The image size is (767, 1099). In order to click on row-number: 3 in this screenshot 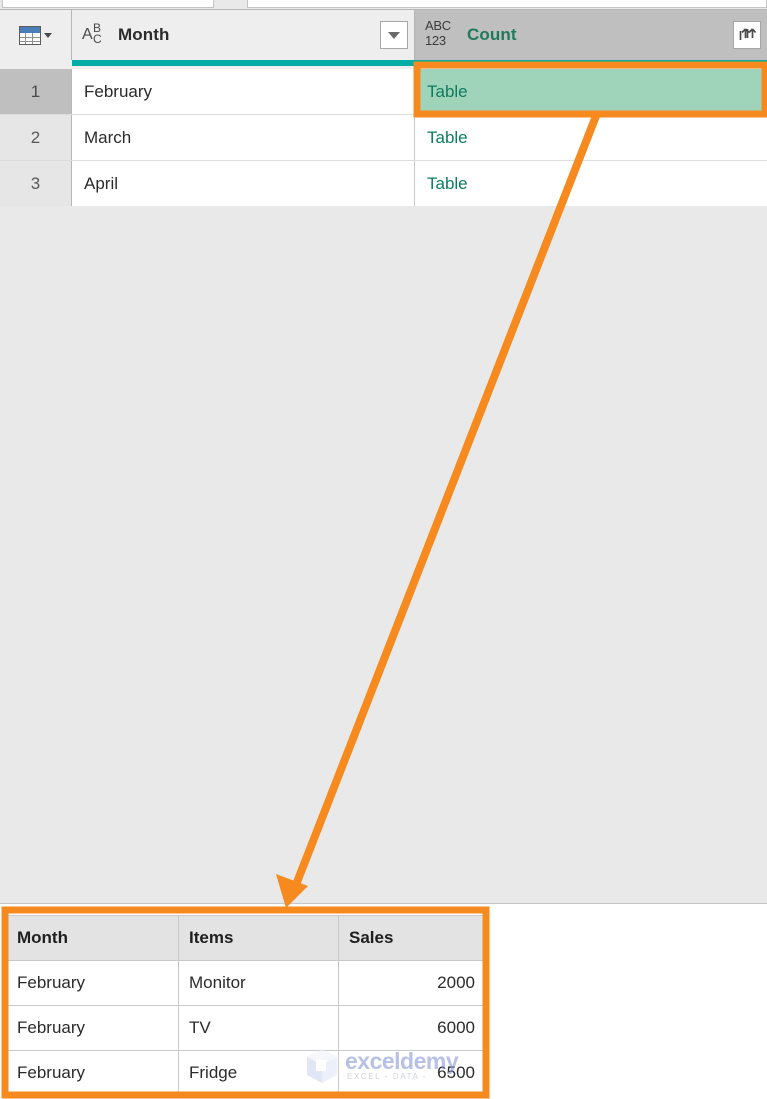, I will do `click(36, 183)`.